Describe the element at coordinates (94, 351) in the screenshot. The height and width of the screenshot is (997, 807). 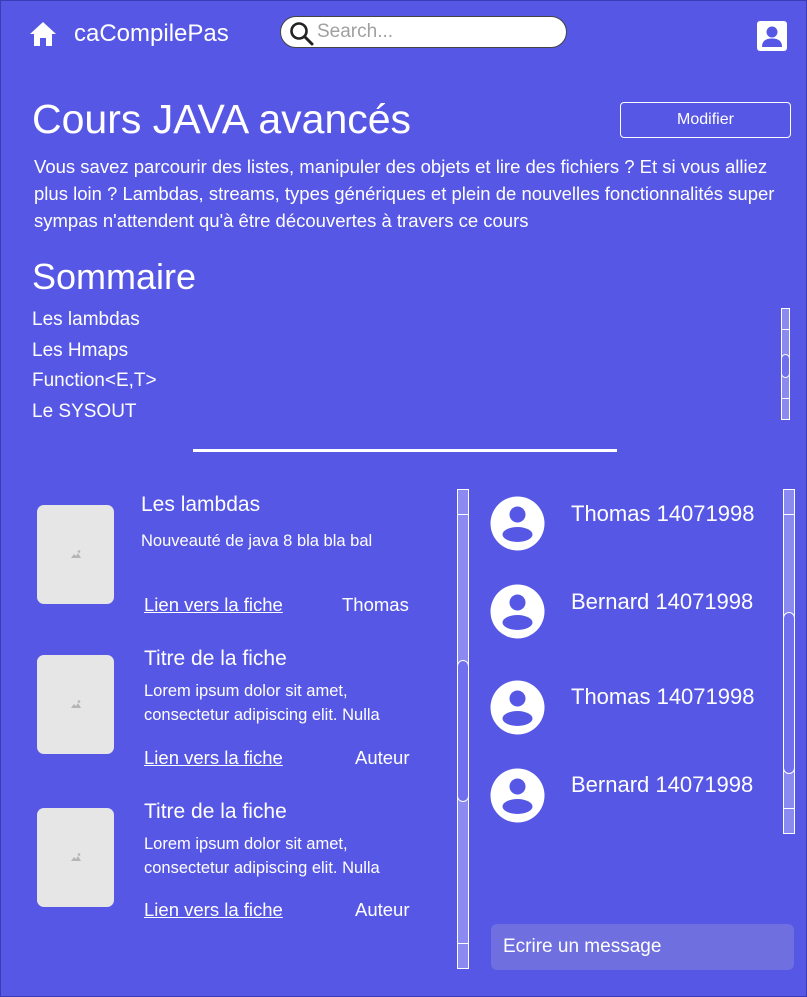
I see `toc-item: Les Hmaps` at that location.